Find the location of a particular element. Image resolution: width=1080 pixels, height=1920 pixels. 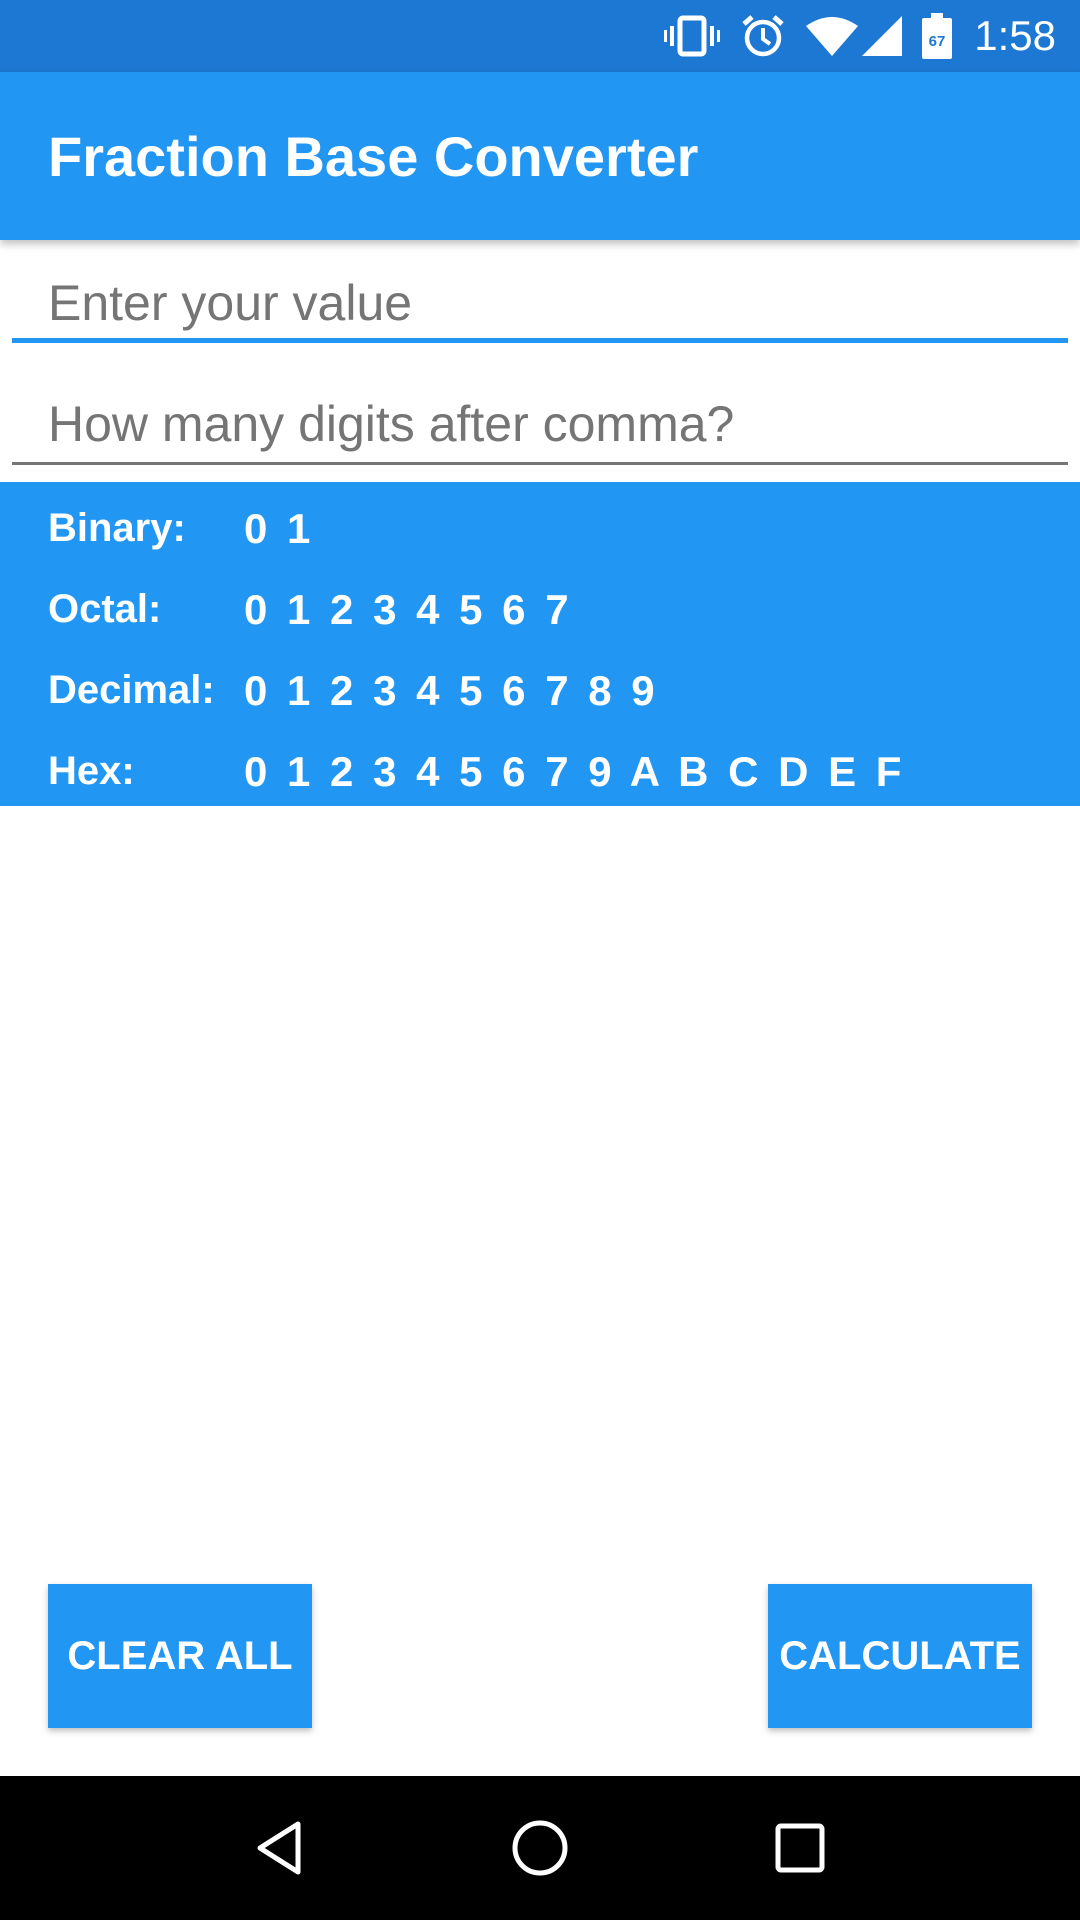

digits-input-underline is located at coordinates (540, 463).